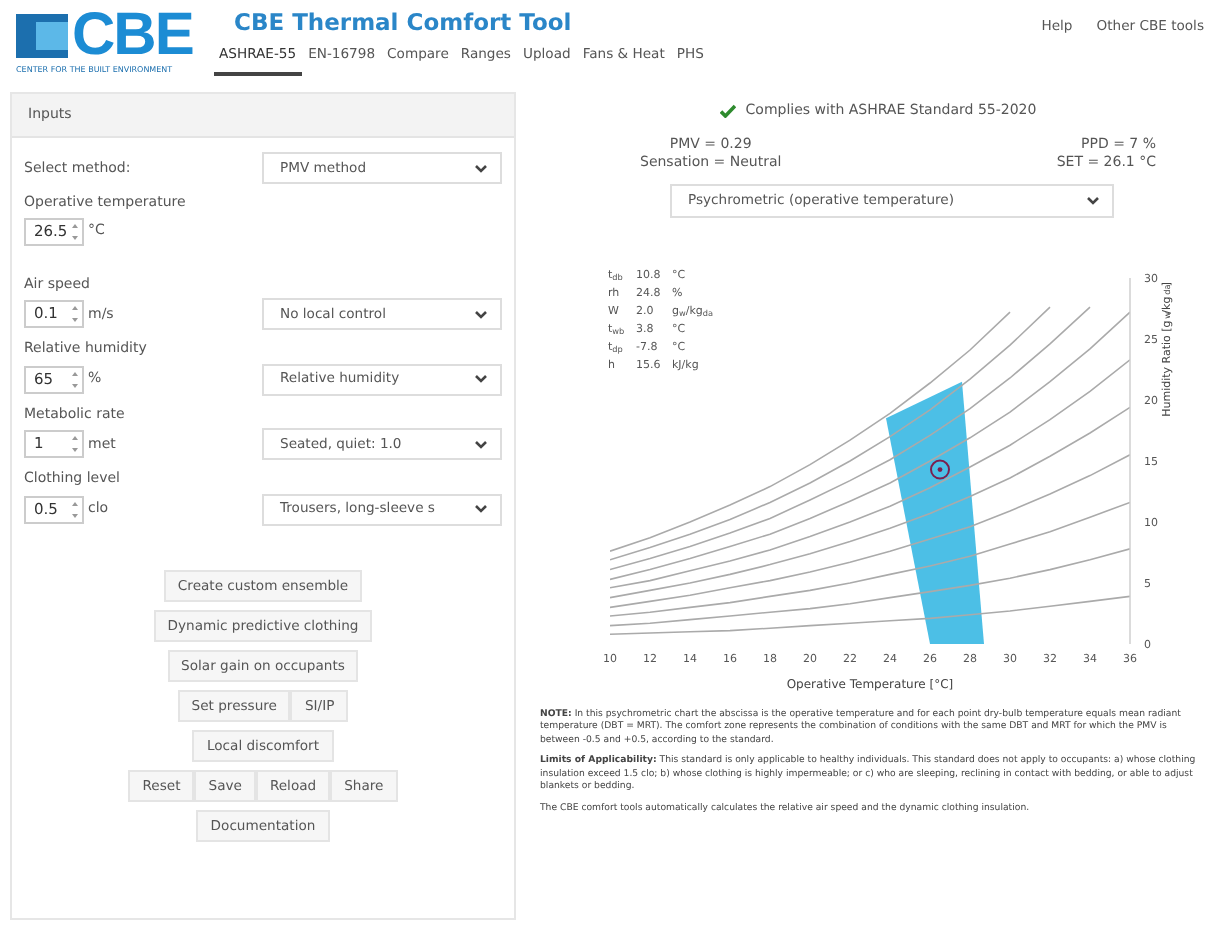 The width and height of the screenshot is (1216, 932). I want to click on check-icon, so click(727, 110).